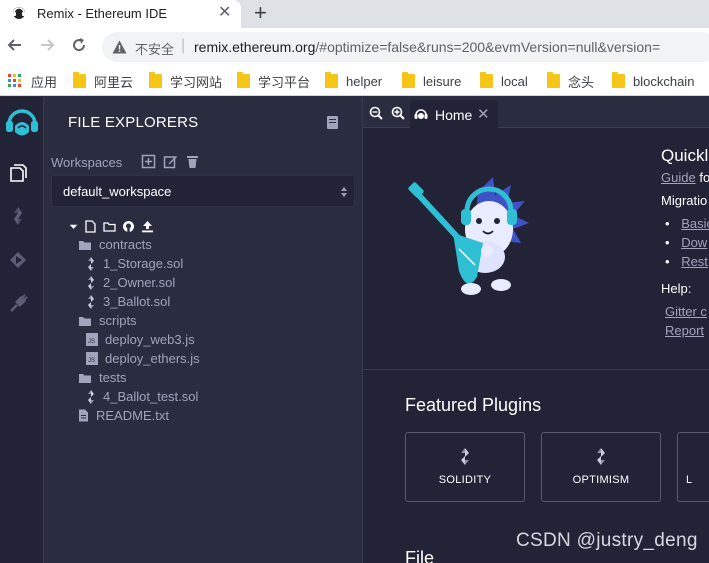  I want to click on zoom-out-icon, so click(376, 113).